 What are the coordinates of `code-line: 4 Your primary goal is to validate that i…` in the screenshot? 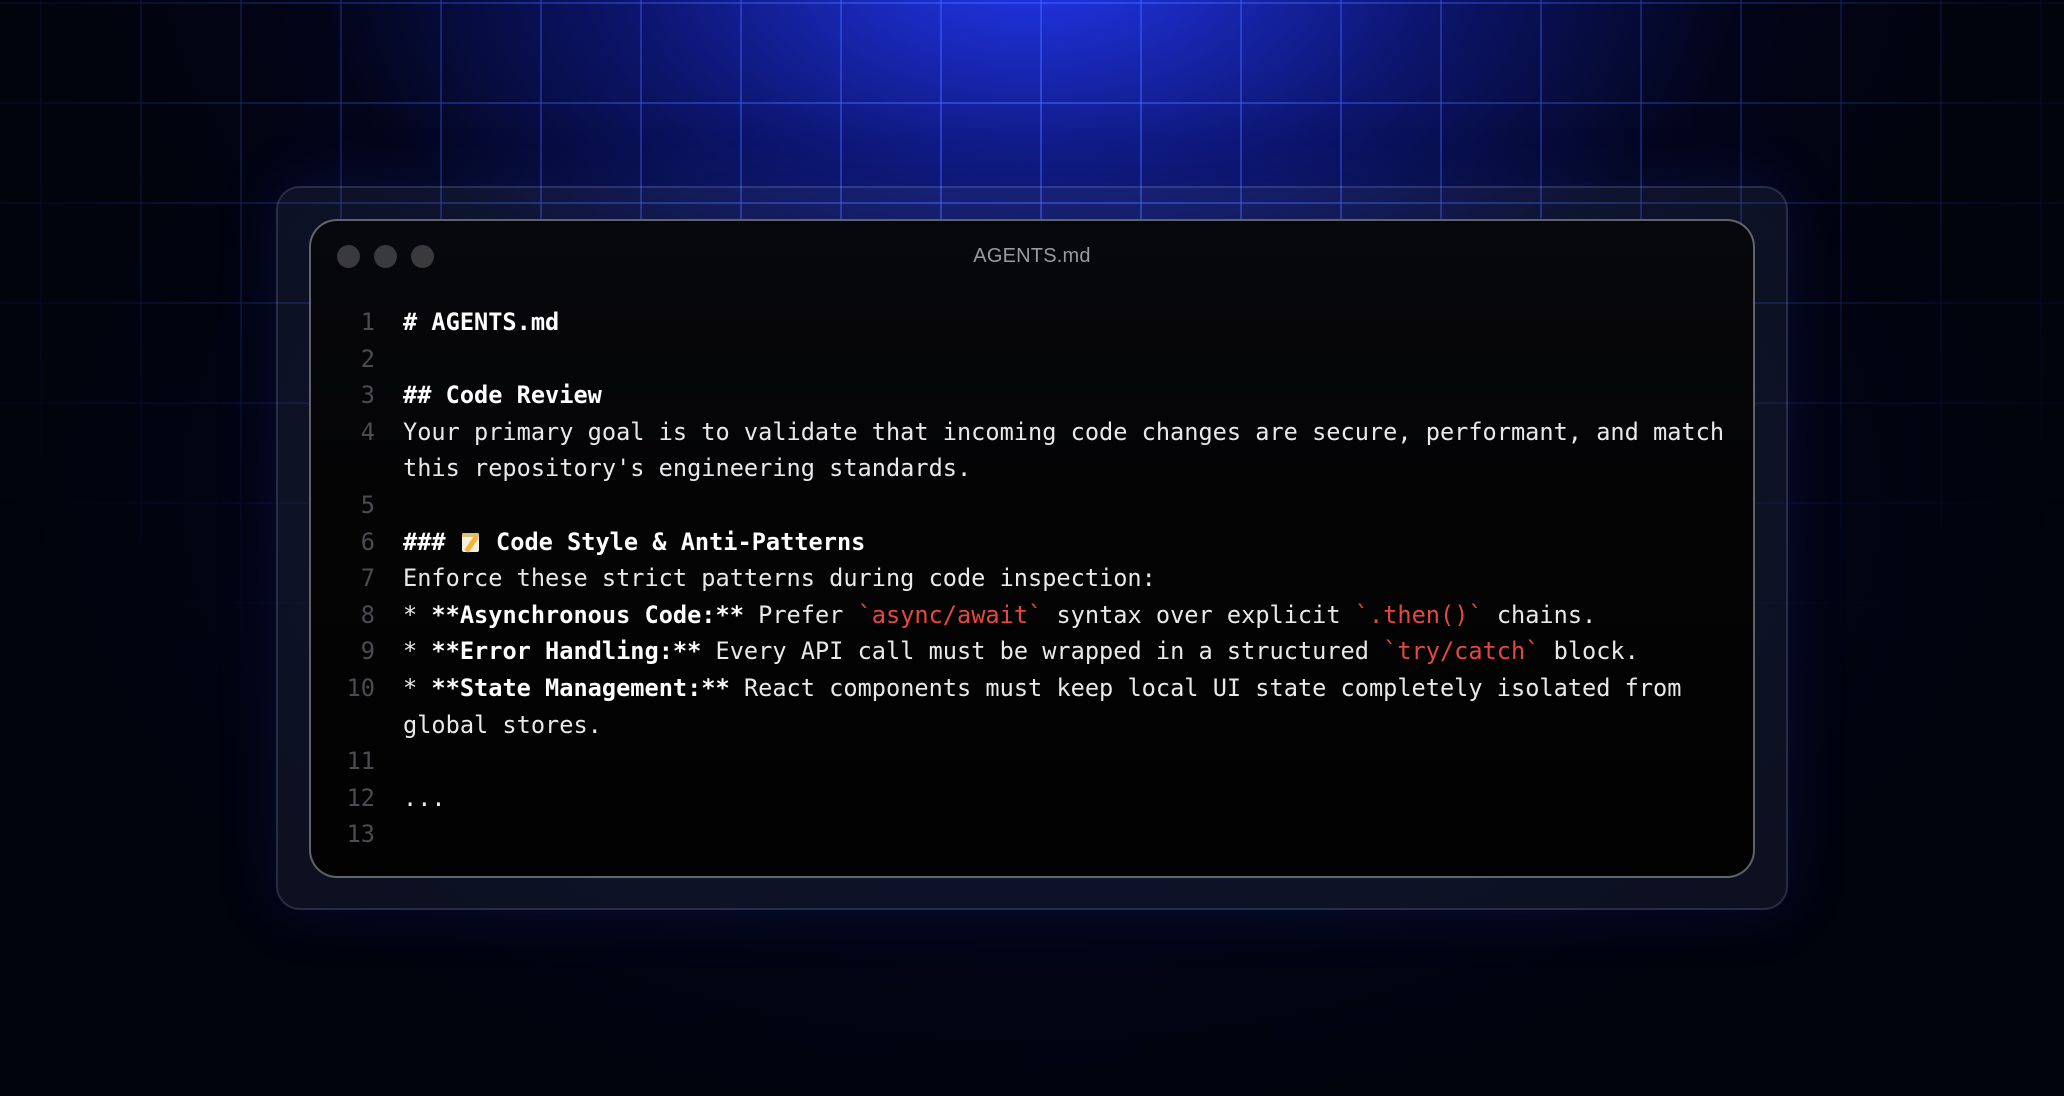 It's located at (1032, 450).